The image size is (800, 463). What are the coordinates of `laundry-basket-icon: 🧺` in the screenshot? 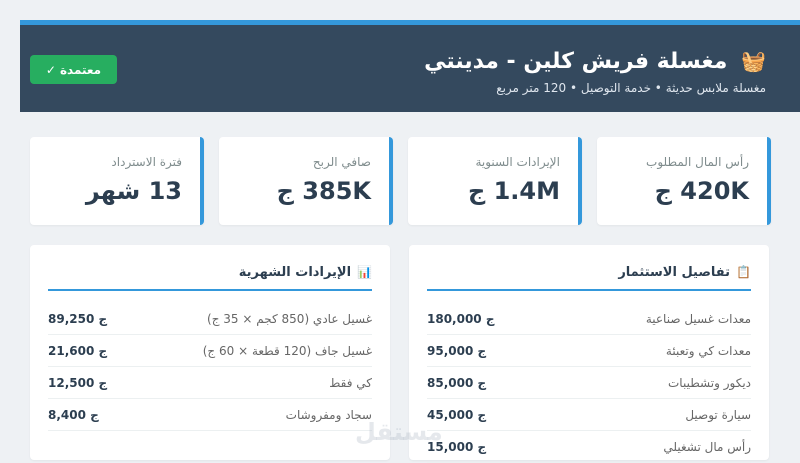 It's located at (753, 61).